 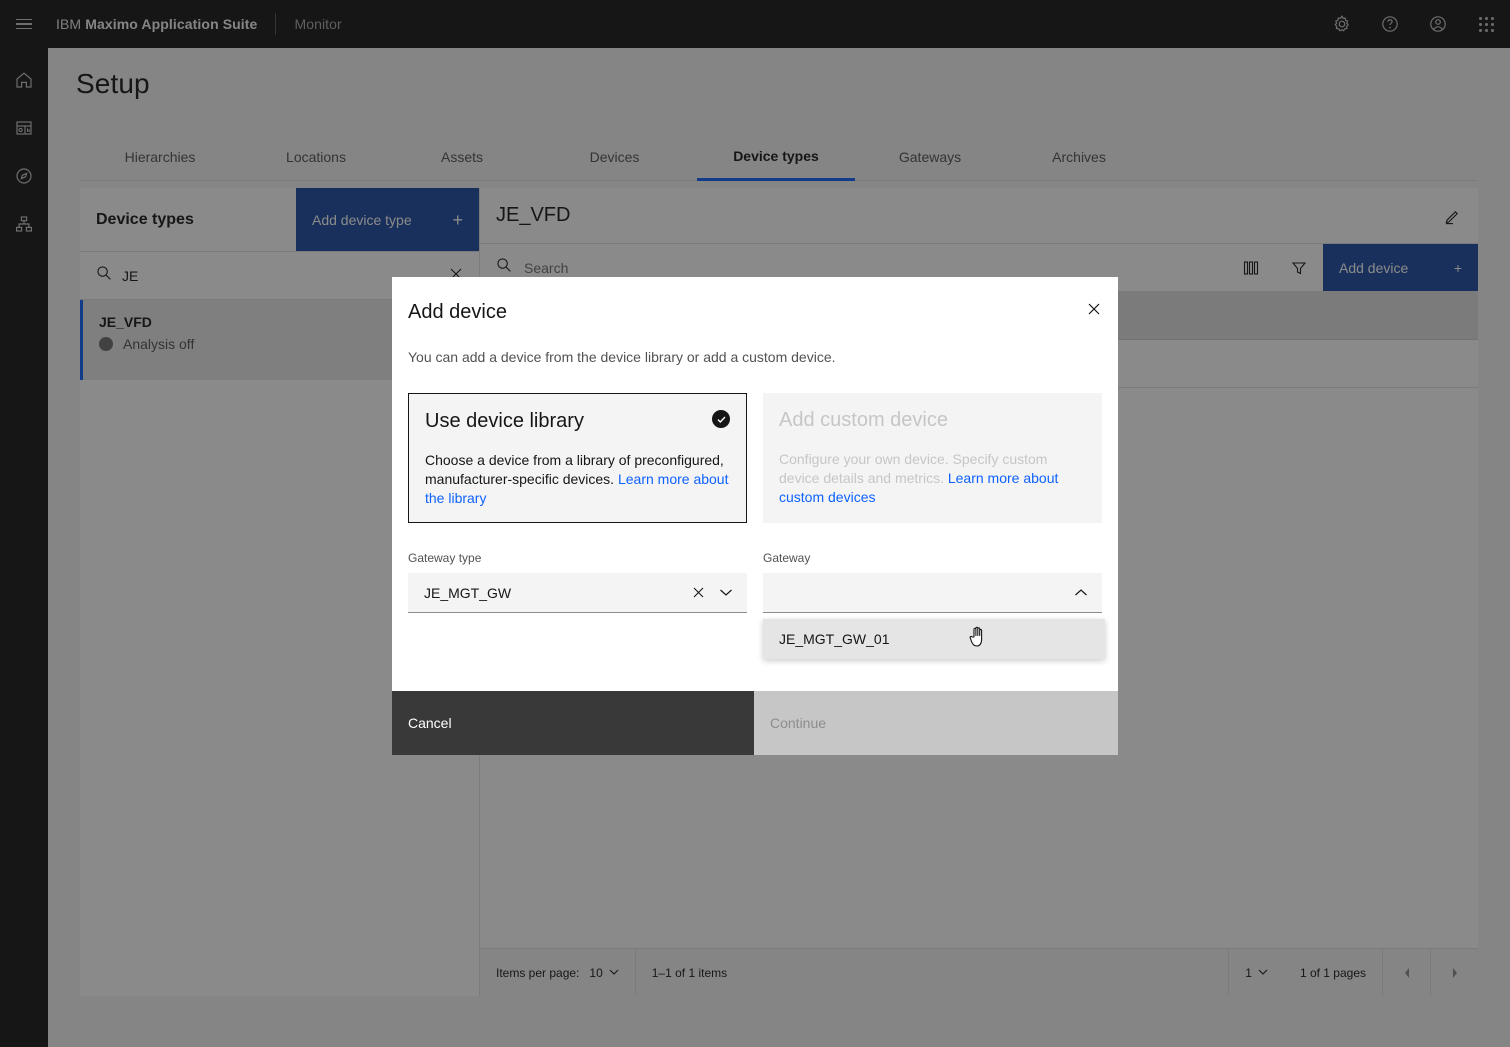 What do you see at coordinates (573, 723) in the screenshot?
I see `cancel-button: Cancel` at bounding box center [573, 723].